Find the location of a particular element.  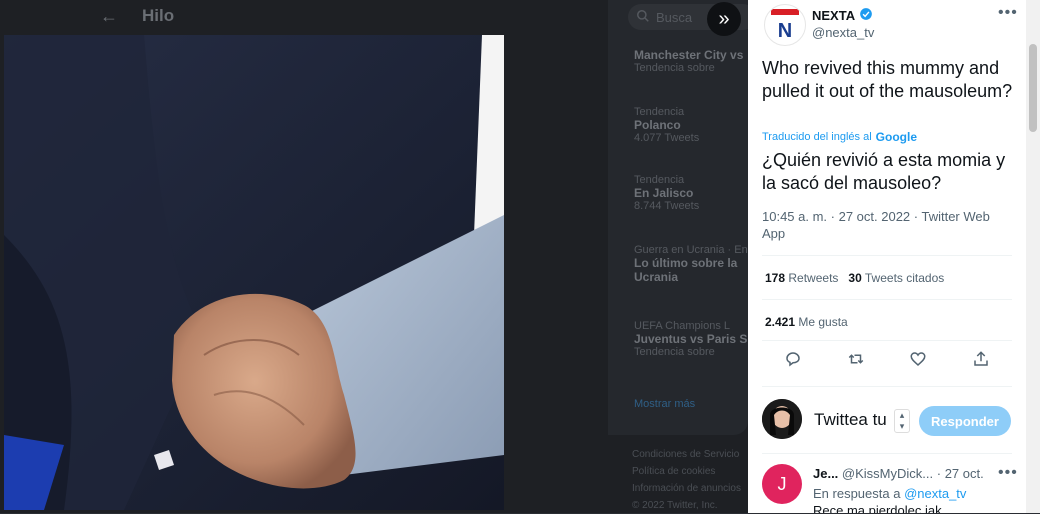

retweet-stats: 178 Retweets 30 Tweets citados is located at coordinates (854, 278).